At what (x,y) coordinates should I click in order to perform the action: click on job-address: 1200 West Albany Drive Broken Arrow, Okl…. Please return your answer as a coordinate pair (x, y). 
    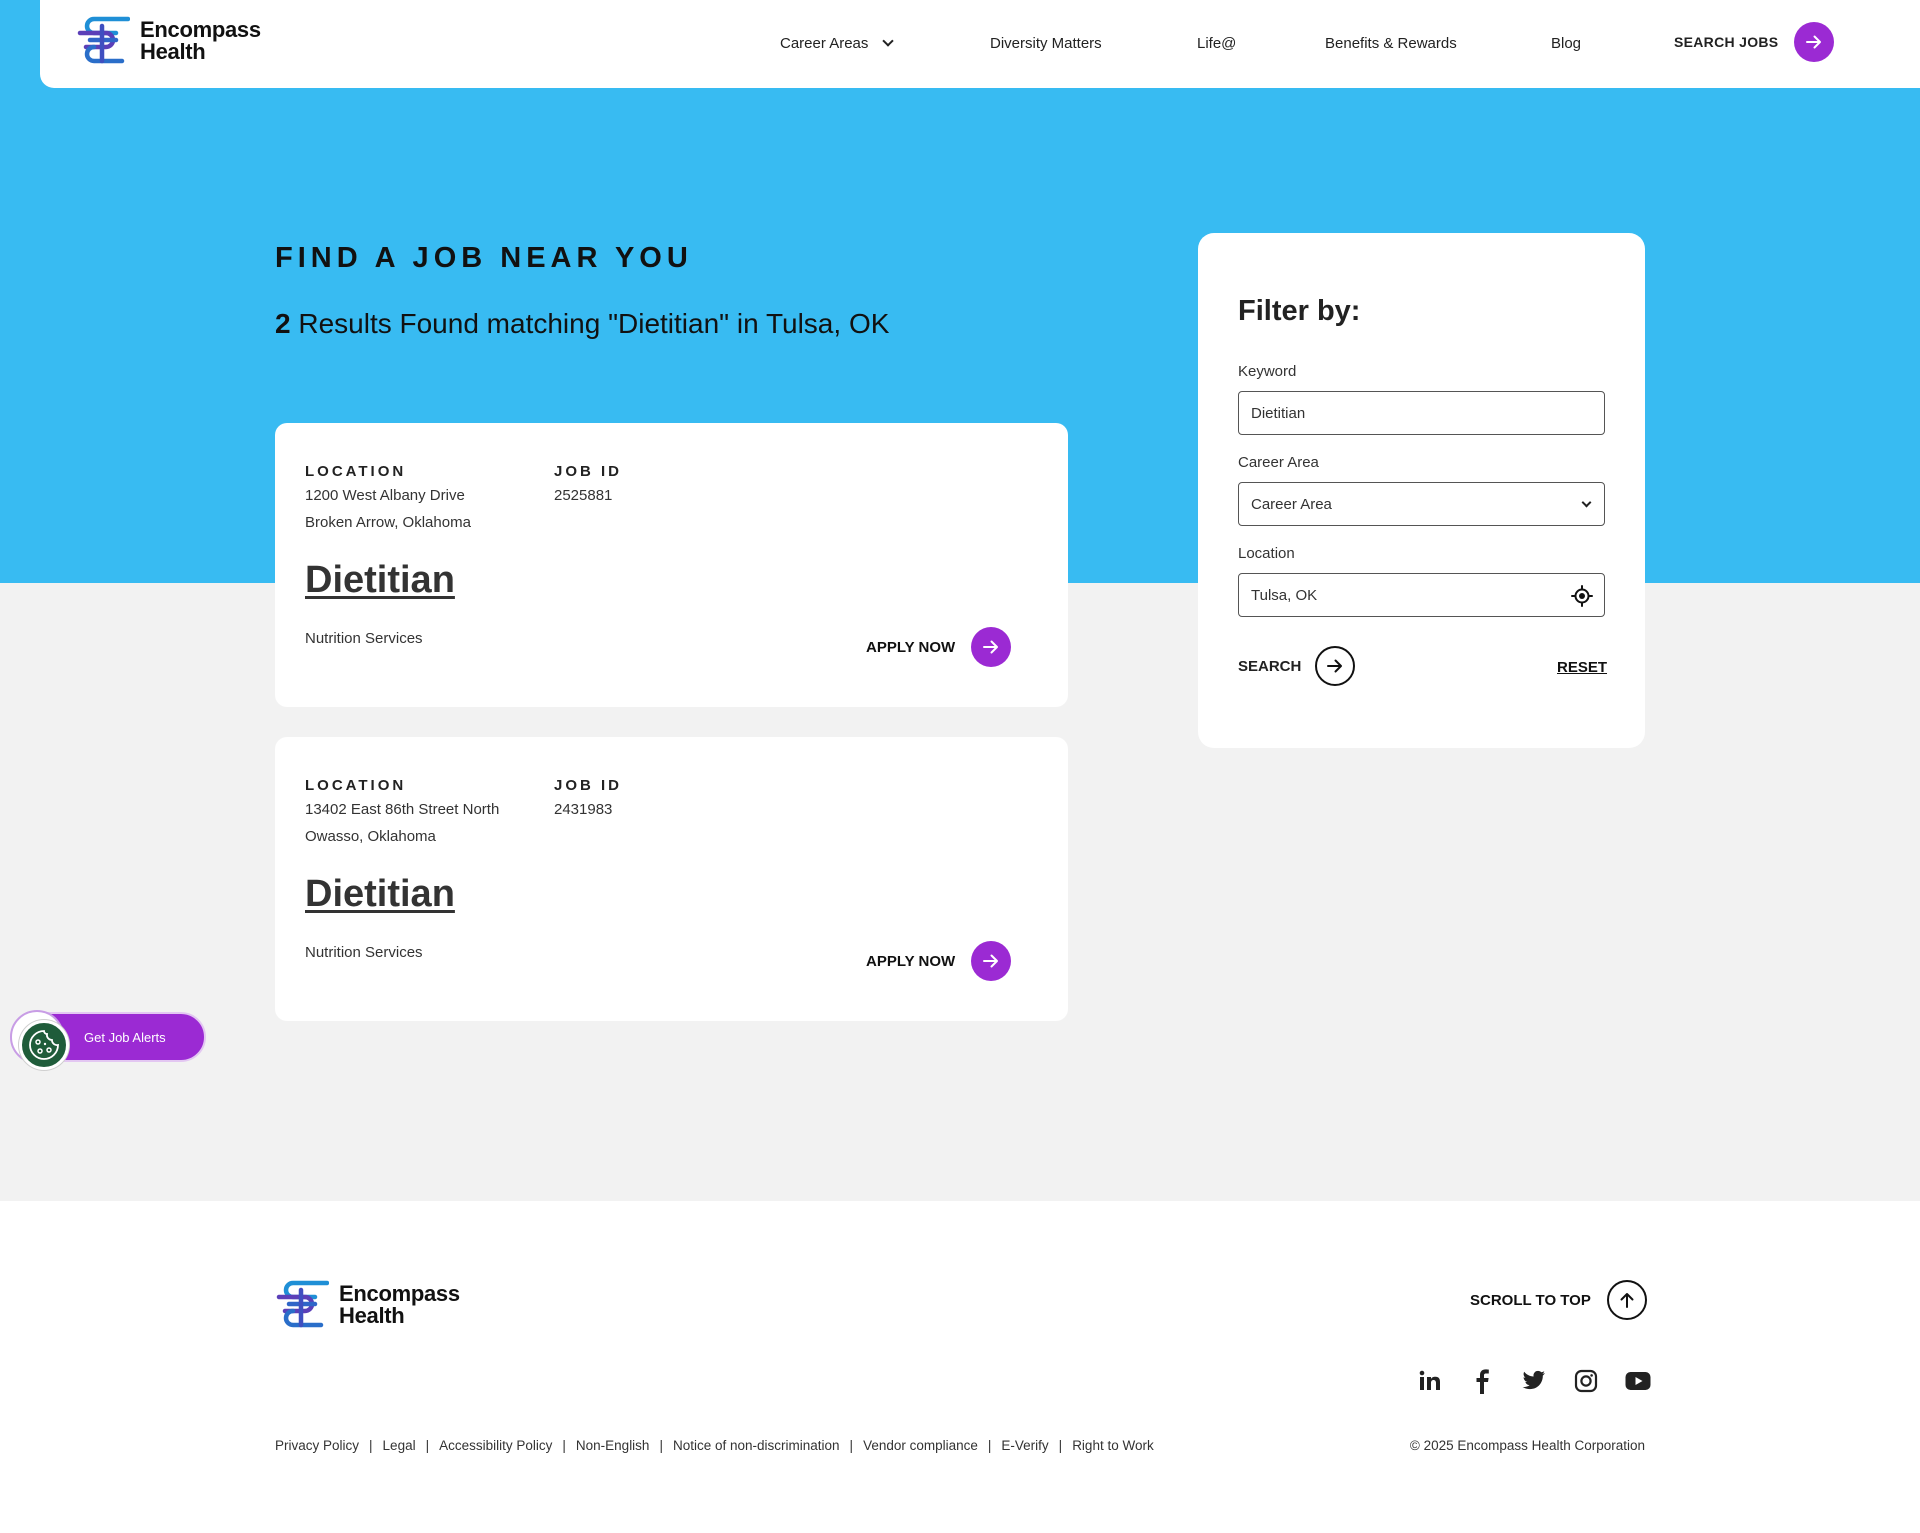
    Looking at the image, I should click on (388, 509).